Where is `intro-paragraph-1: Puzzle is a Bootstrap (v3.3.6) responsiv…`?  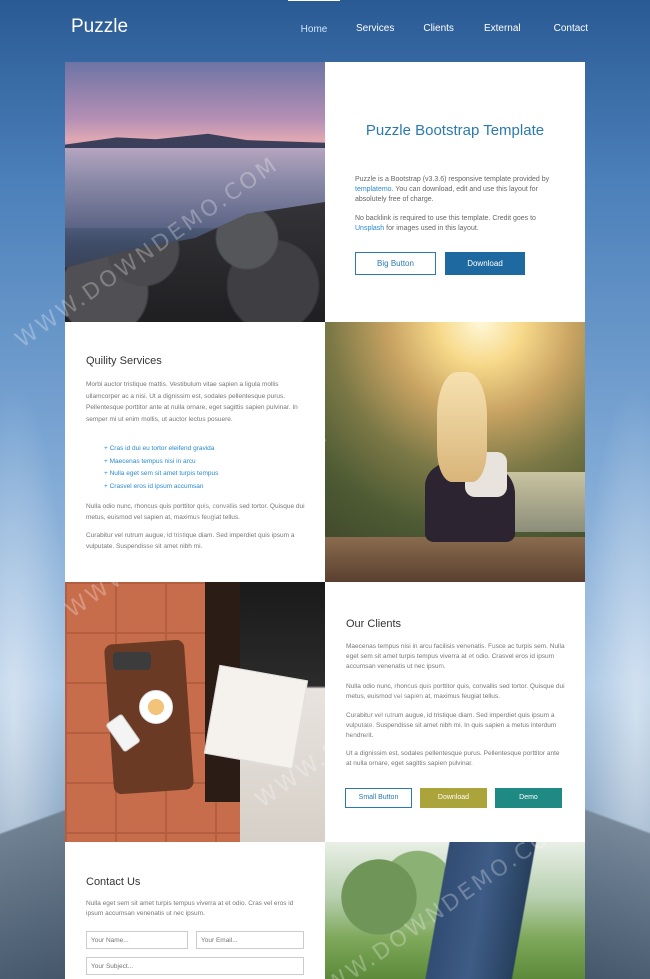
intro-paragraph-1: Puzzle is a Bootstrap (v3.3.6) responsiv… is located at coordinates (457, 190).